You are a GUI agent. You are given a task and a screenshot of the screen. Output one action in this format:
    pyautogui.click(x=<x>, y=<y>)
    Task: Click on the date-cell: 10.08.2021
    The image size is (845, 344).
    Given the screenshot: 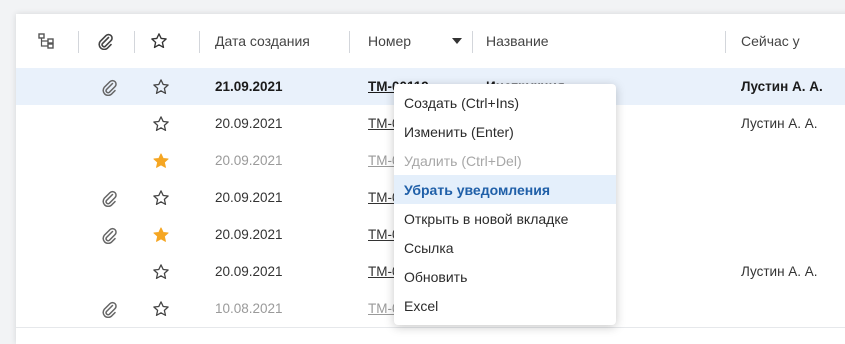 What is the action you would take?
    pyautogui.click(x=249, y=308)
    